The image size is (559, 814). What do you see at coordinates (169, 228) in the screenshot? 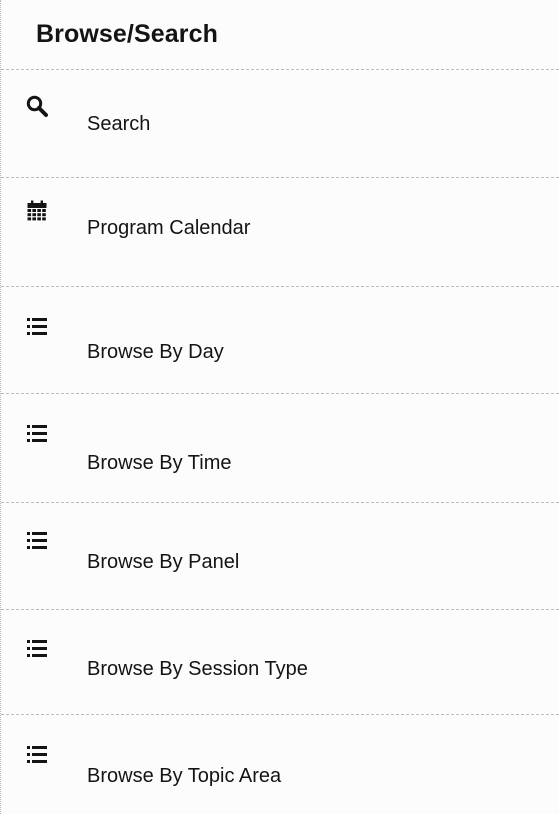
I see `menu-item-label: Program Calendar` at bounding box center [169, 228].